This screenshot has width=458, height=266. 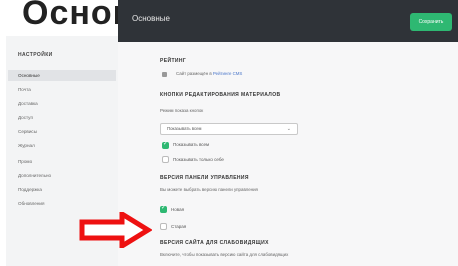 What do you see at coordinates (115, 230) in the screenshot?
I see `red-arrow-annotation` at bounding box center [115, 230].